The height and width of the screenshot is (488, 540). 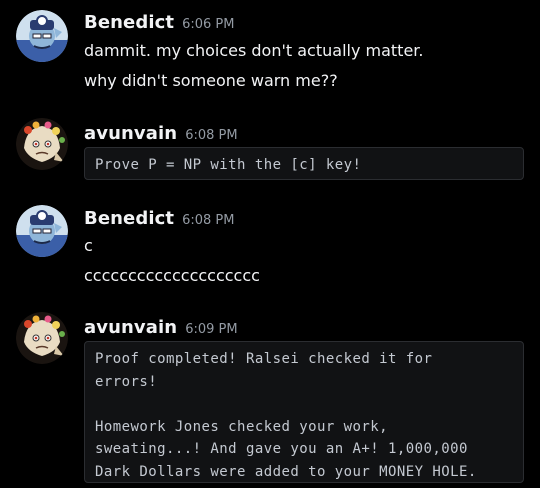 What do you see at coordinates (211, 329) in the screenshot?
I see `timestamp: 6:09 PM` at bounding box center [211, 329].